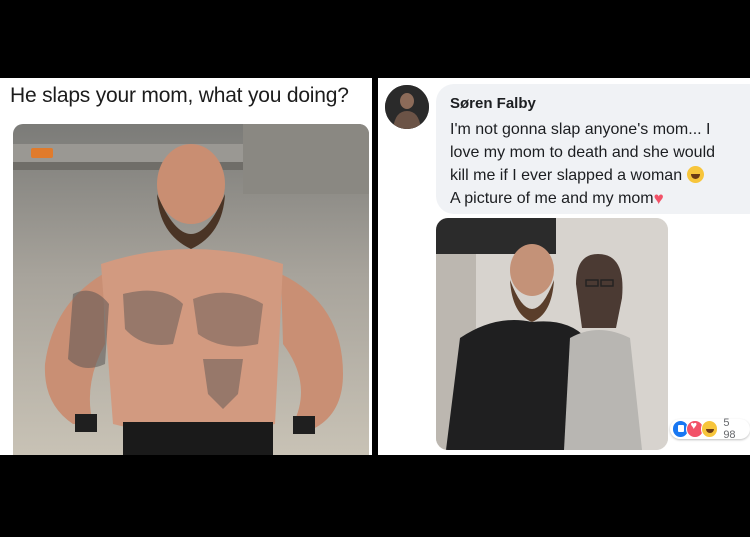  Describe the element at coordinates (583, 152) in the screenshot. I see `comment-line-2: love my mom to death and she would` at that location.